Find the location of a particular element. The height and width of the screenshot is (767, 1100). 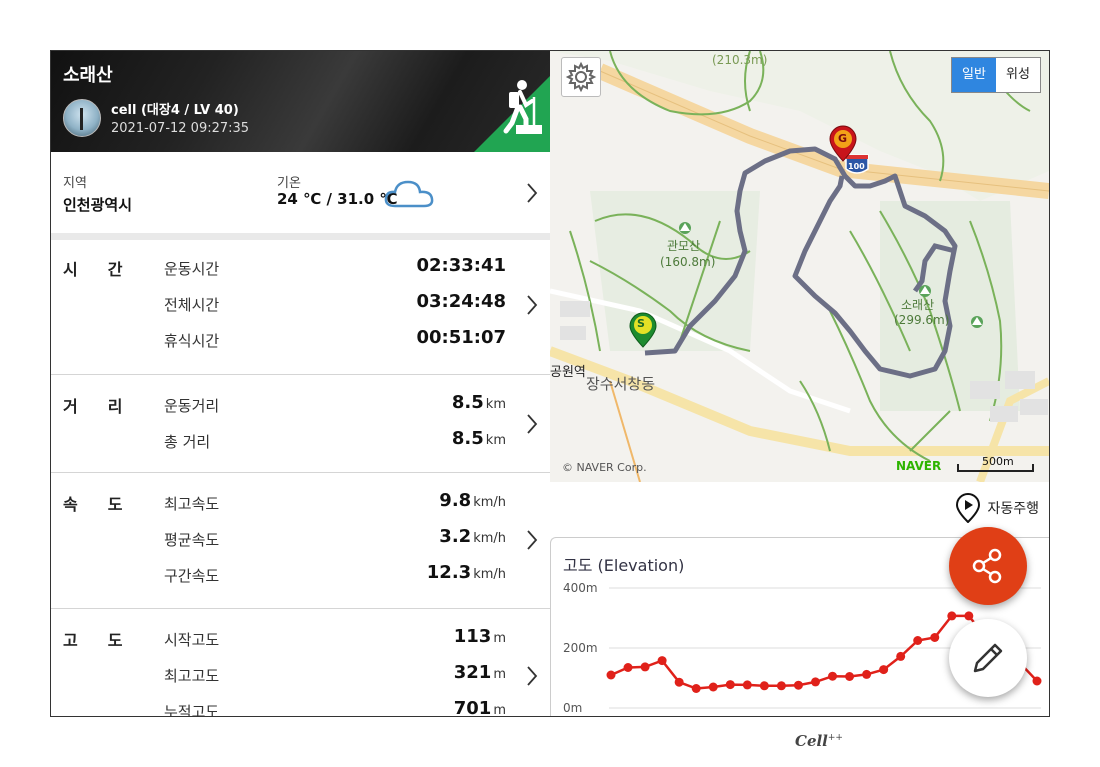

share-icon is located at coordinates (987, 566).